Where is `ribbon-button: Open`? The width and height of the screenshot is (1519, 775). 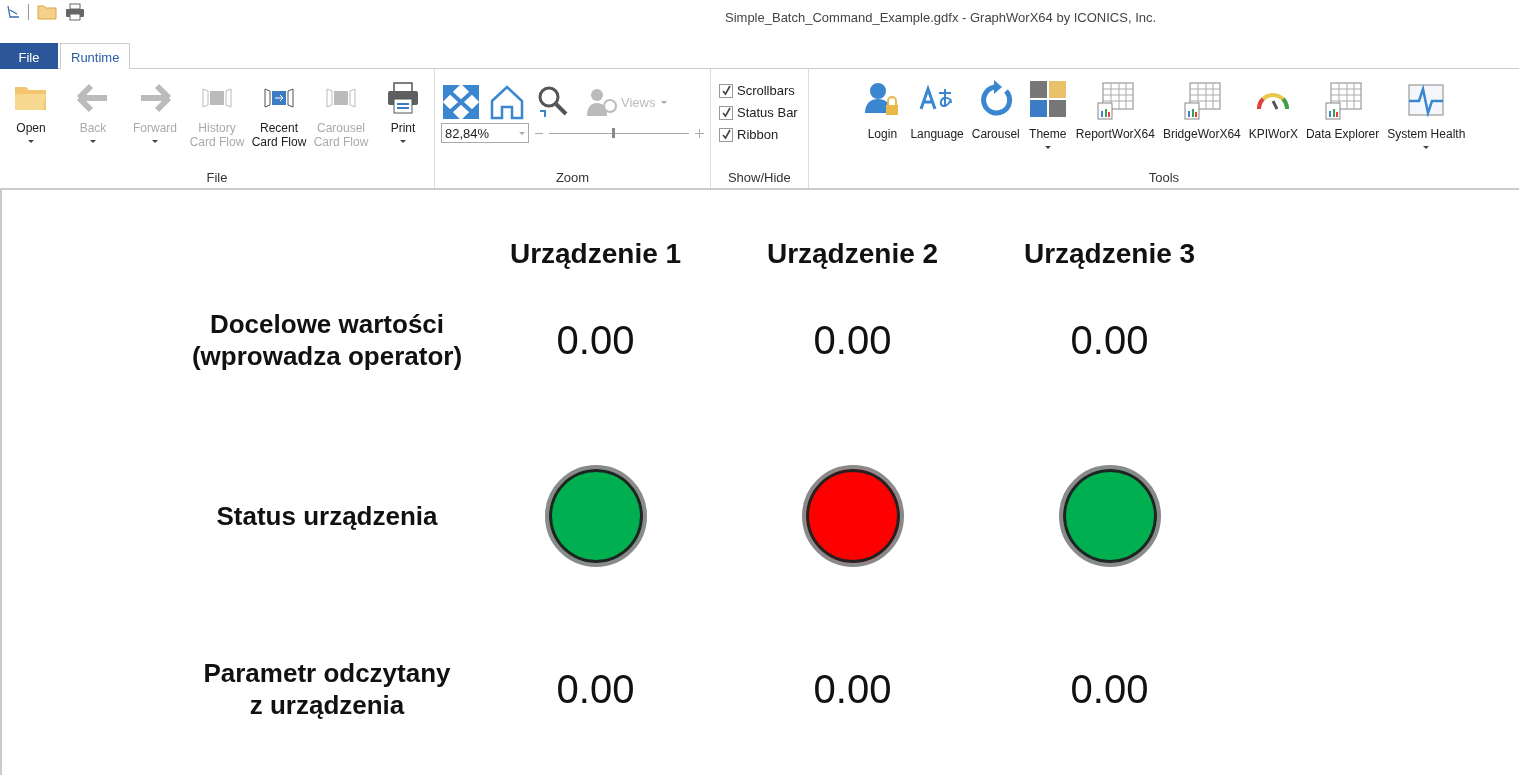
ribbon-button: Open is located at coordinates (31, 125).